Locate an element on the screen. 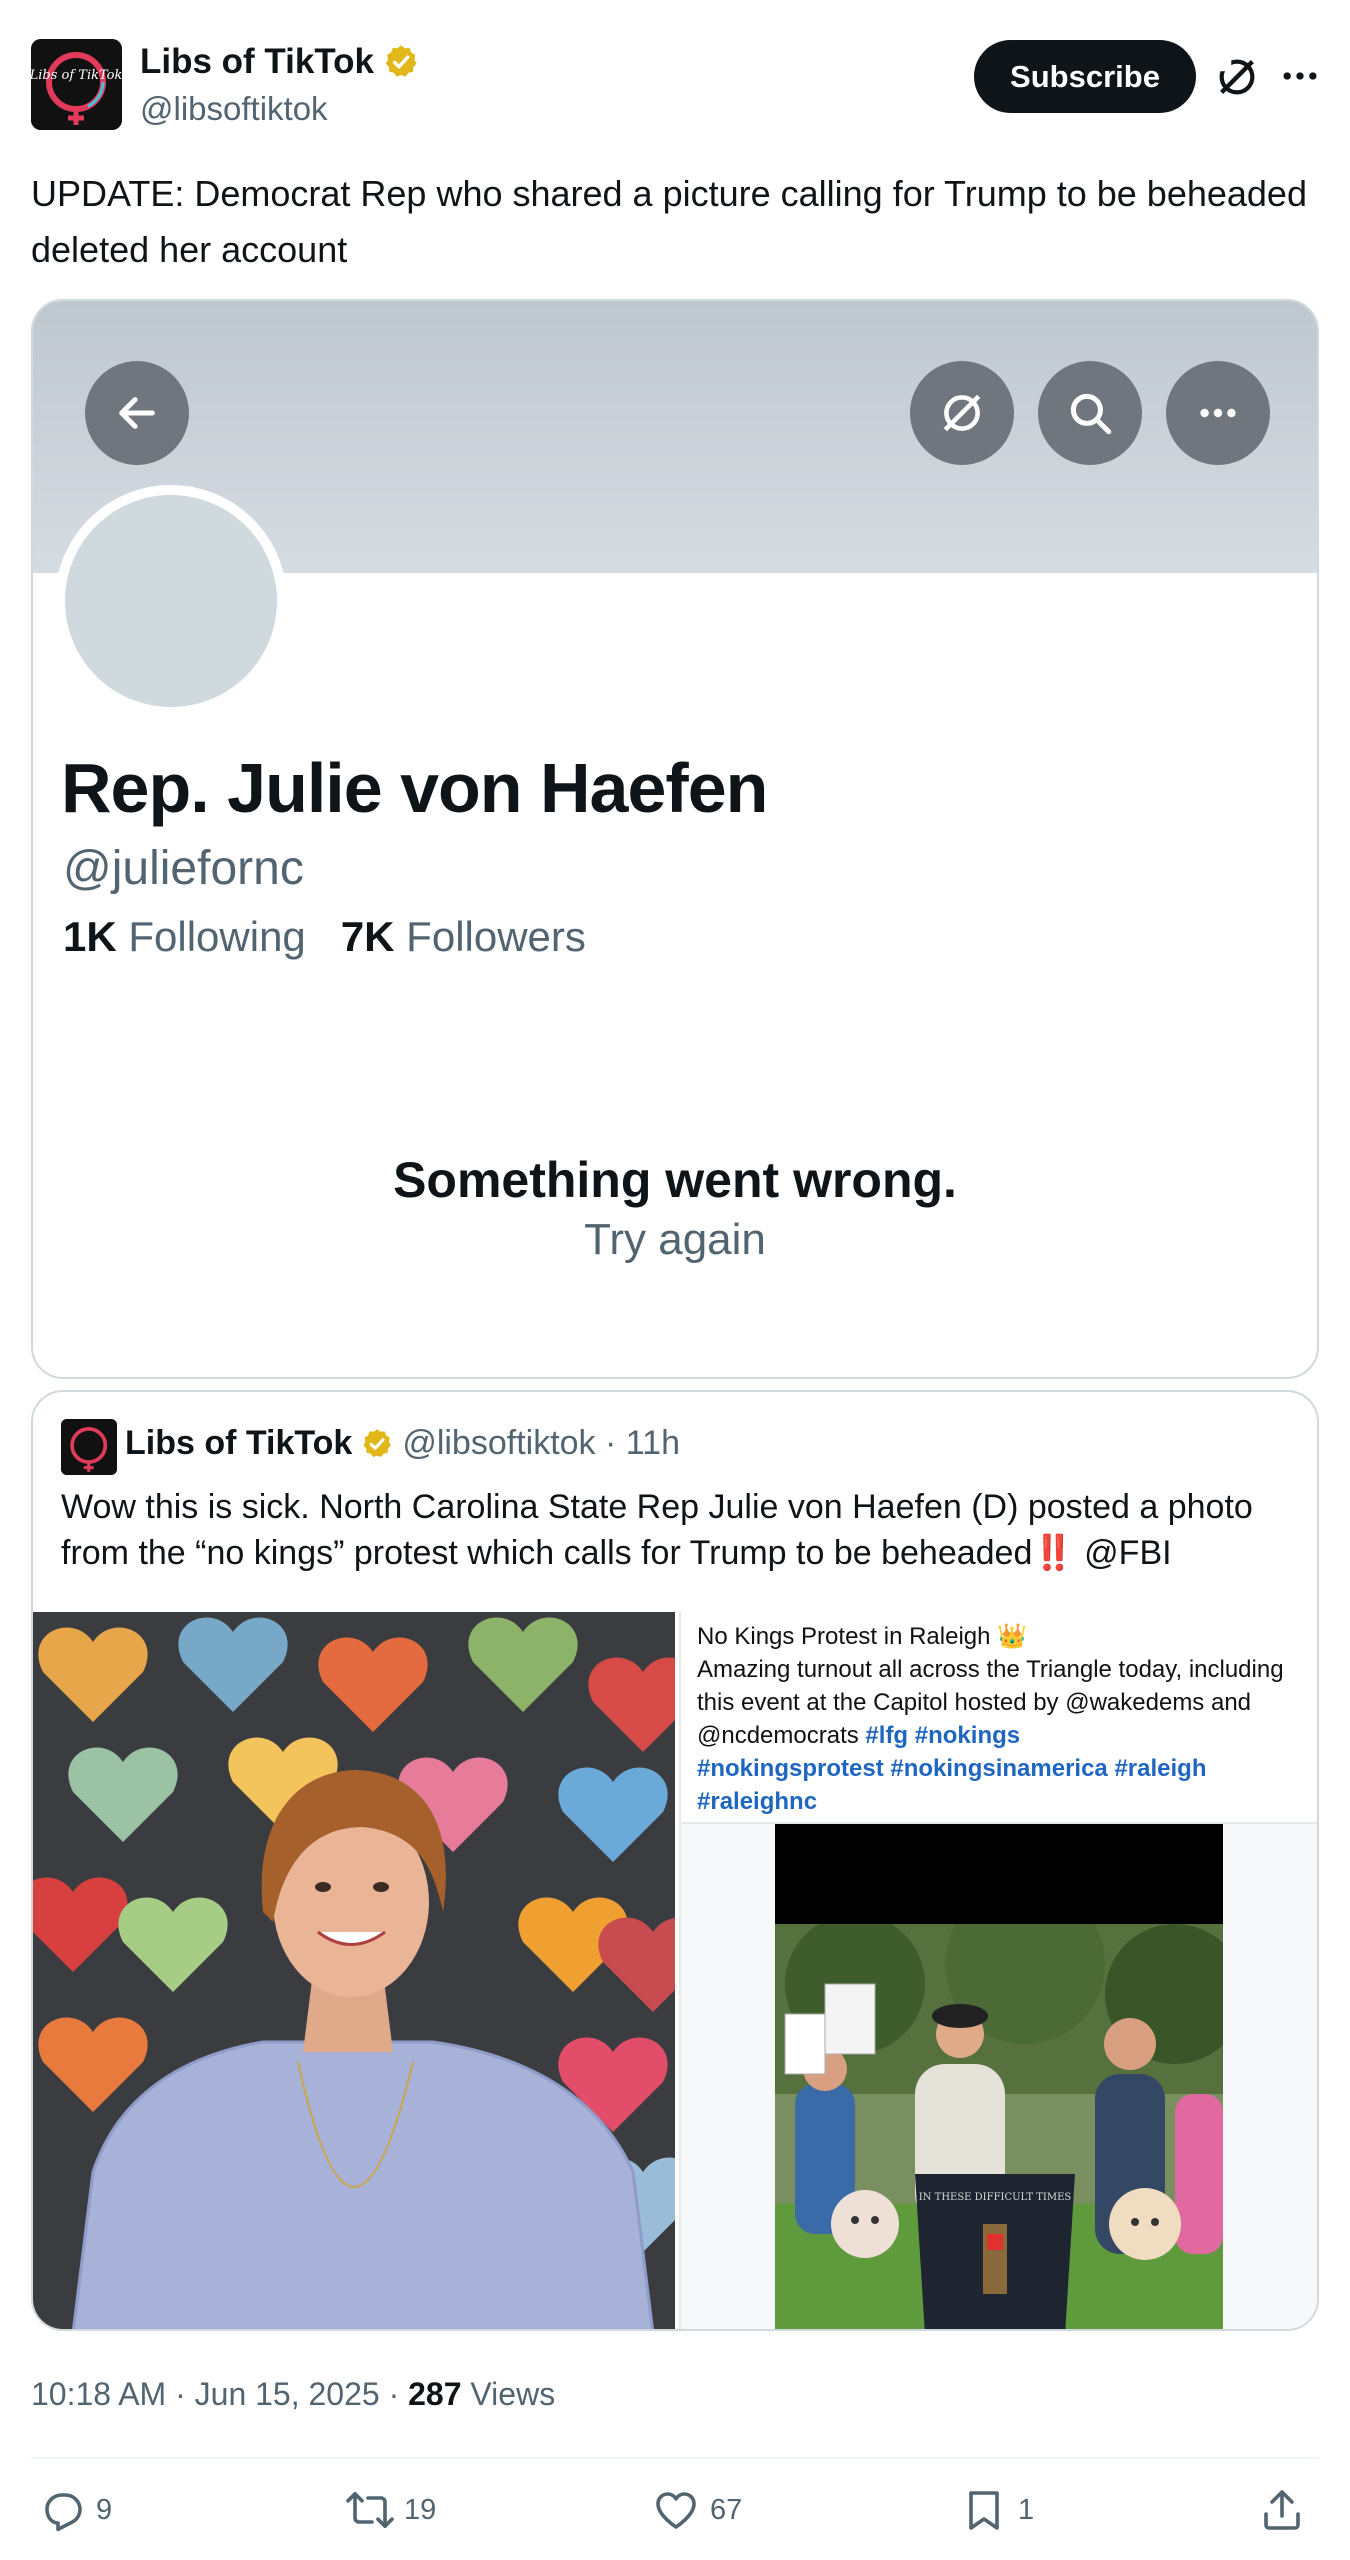 The image size is (1350, 2560). search-icon is located at coordinates (1090, 413).